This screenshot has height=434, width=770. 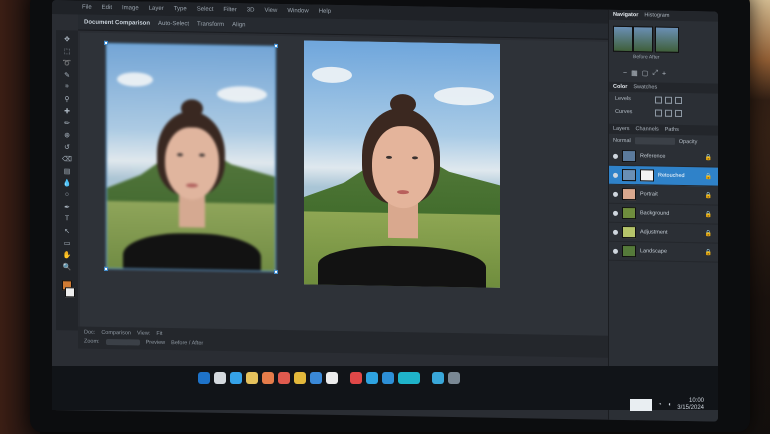 I want to click on clock: 10:00 3/15/2024, so click(x=690, y=405).